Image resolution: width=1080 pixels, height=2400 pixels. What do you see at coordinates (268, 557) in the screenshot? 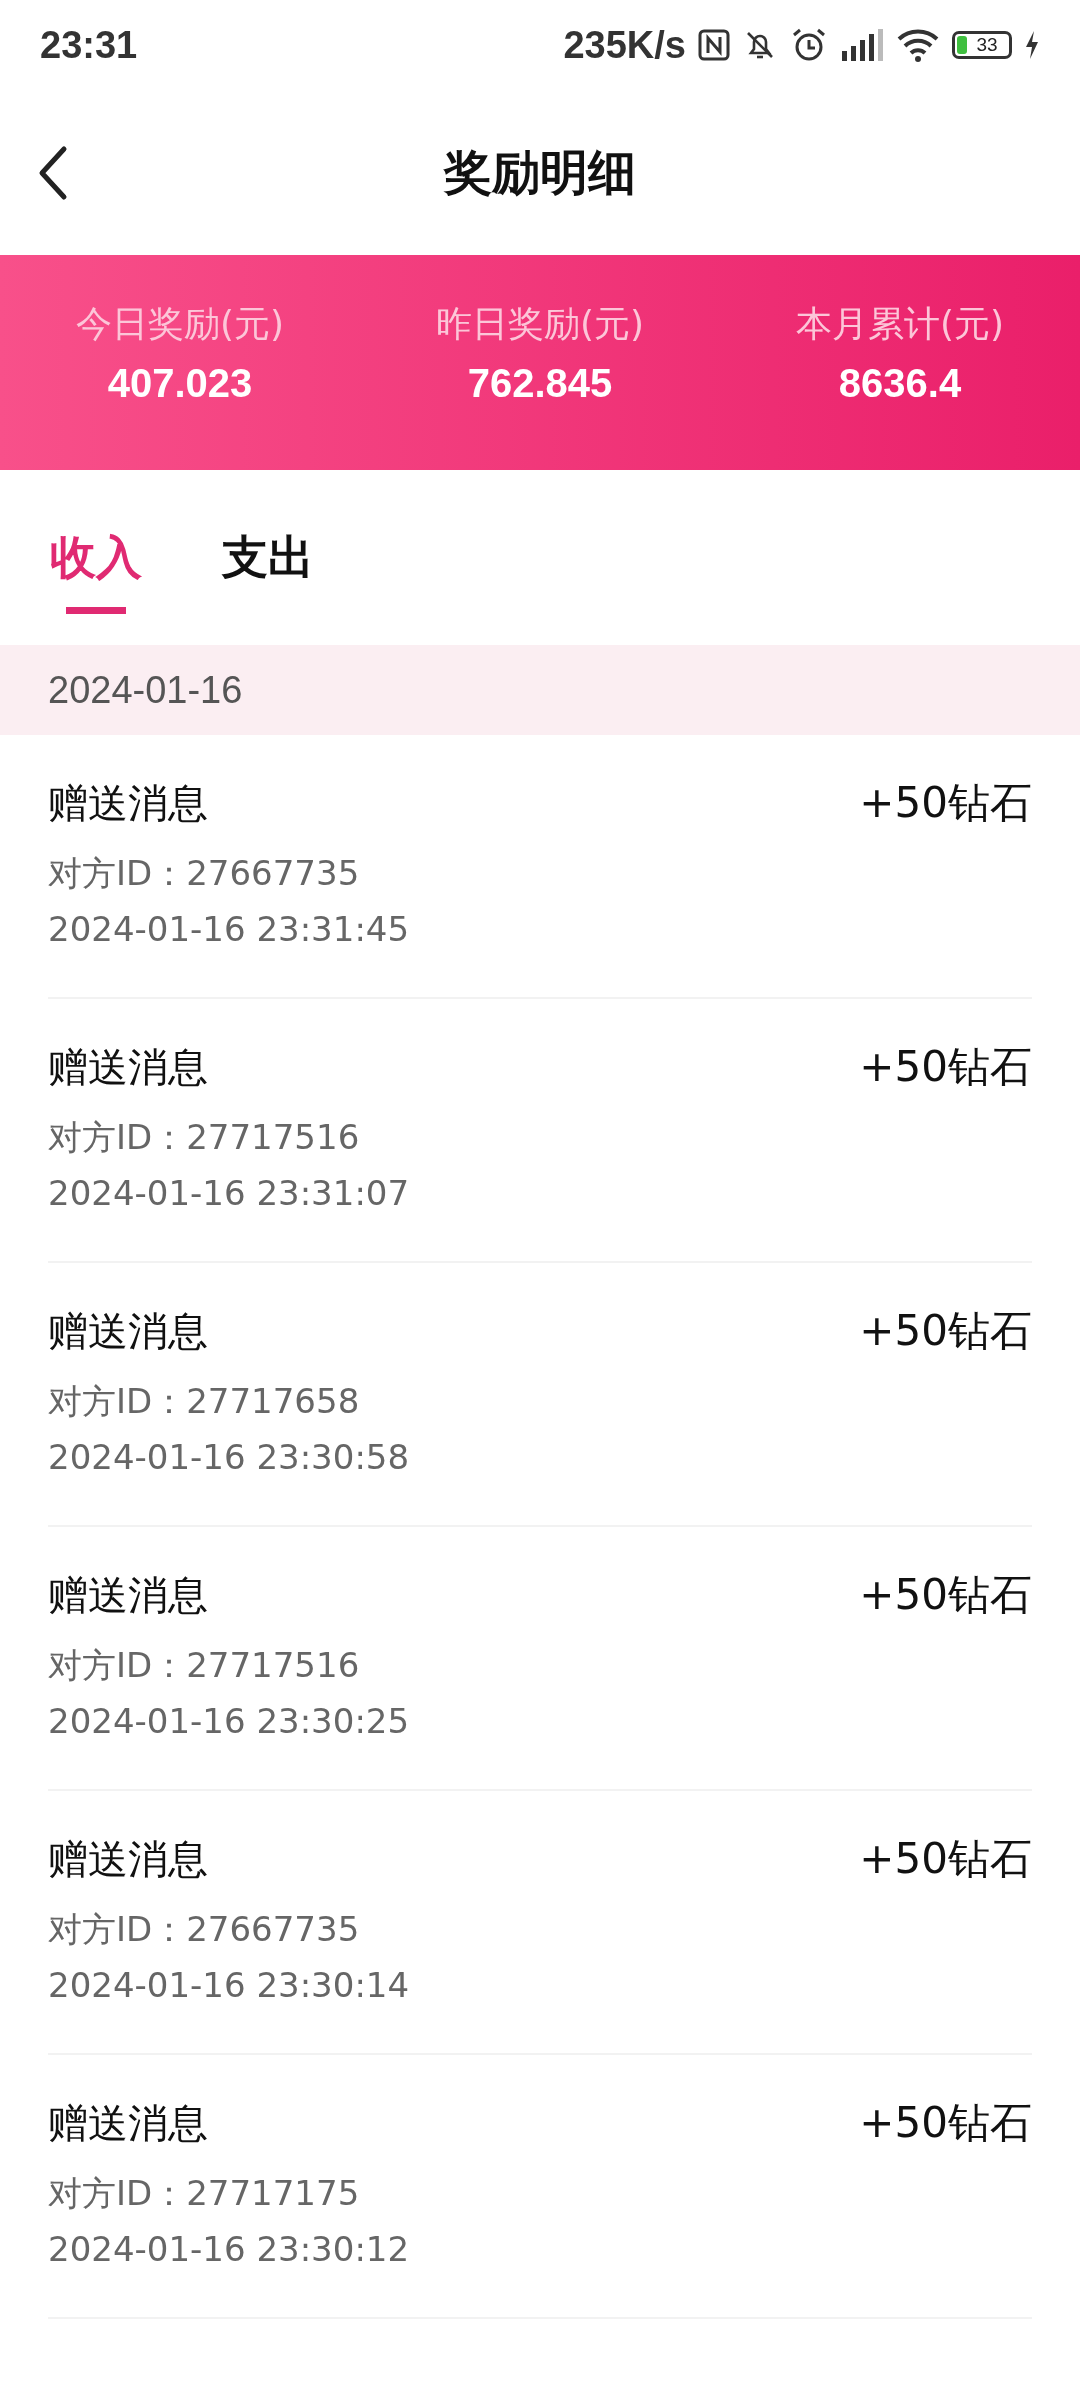
I see `tab: 支出` at bounding box center [268, 557].